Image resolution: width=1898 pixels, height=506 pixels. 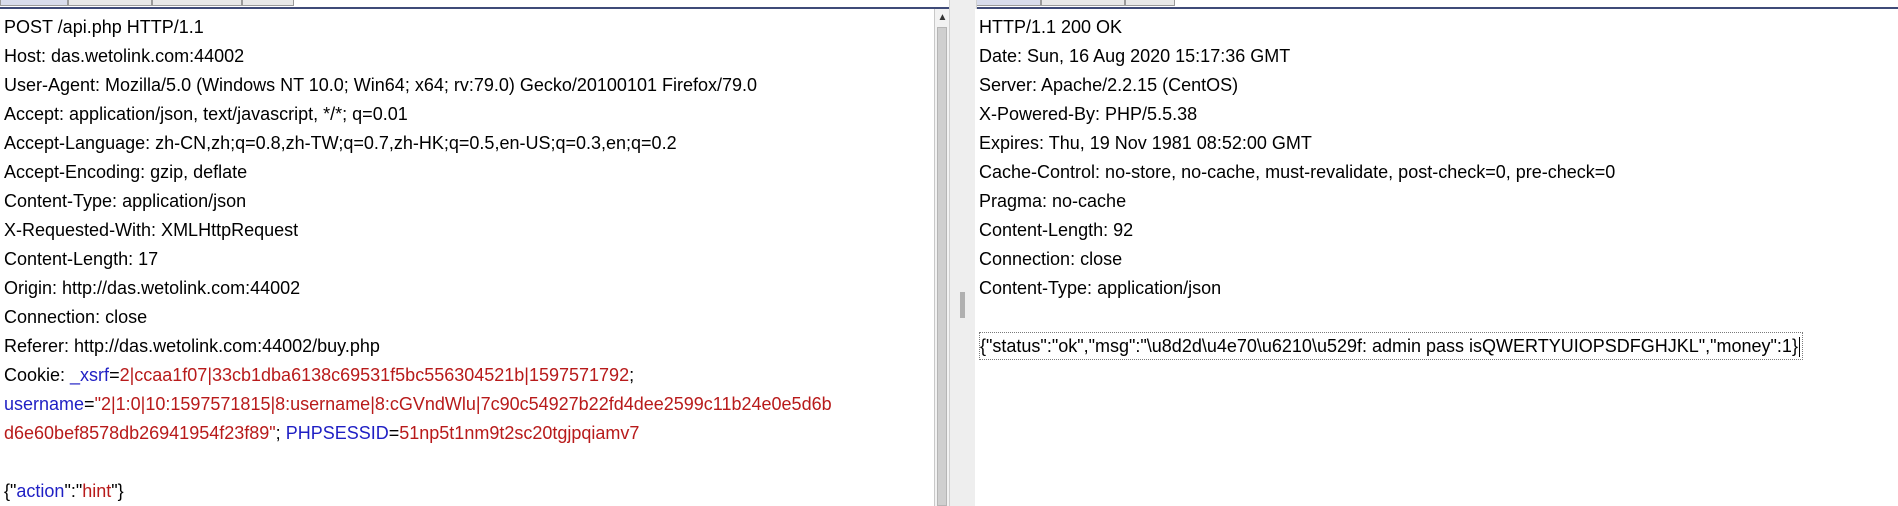 I want to click on request-blank-line, so click(x=469, y=462).